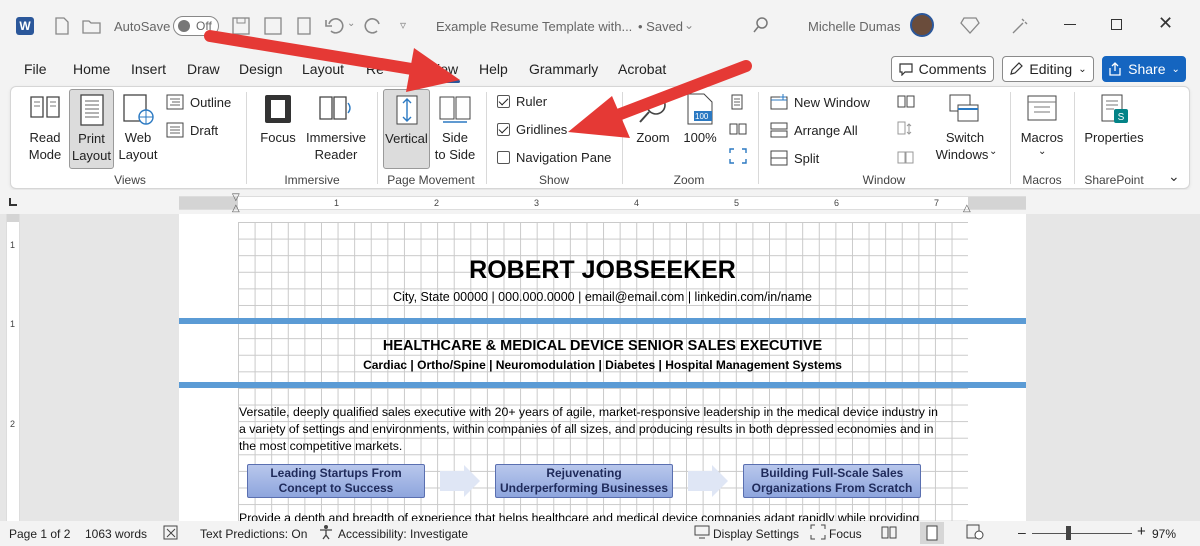 This screenshot has height=546, width=1200. What do you see at coordinates (854, 26) in the screenshot?
I see `user-name: Michelle Dumas` at bounding box center [854, 26].